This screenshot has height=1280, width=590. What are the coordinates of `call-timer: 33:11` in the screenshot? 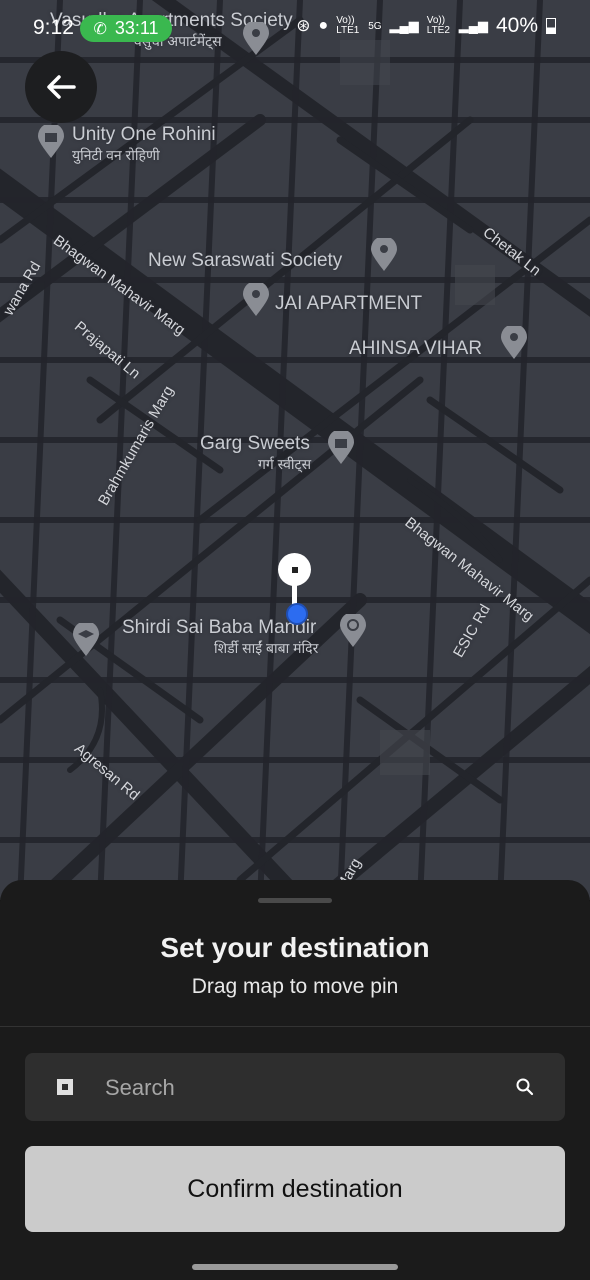 It's located at (136, 28).